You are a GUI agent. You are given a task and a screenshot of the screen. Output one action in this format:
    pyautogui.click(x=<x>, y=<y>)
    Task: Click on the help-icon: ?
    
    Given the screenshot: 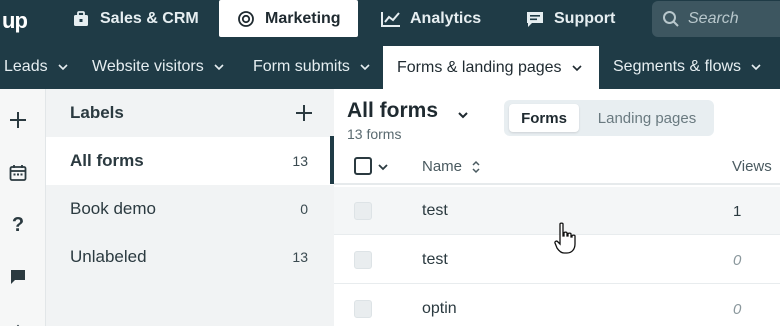 What is the action you would take?
    pyautogui.click(x=18, y=225)
    